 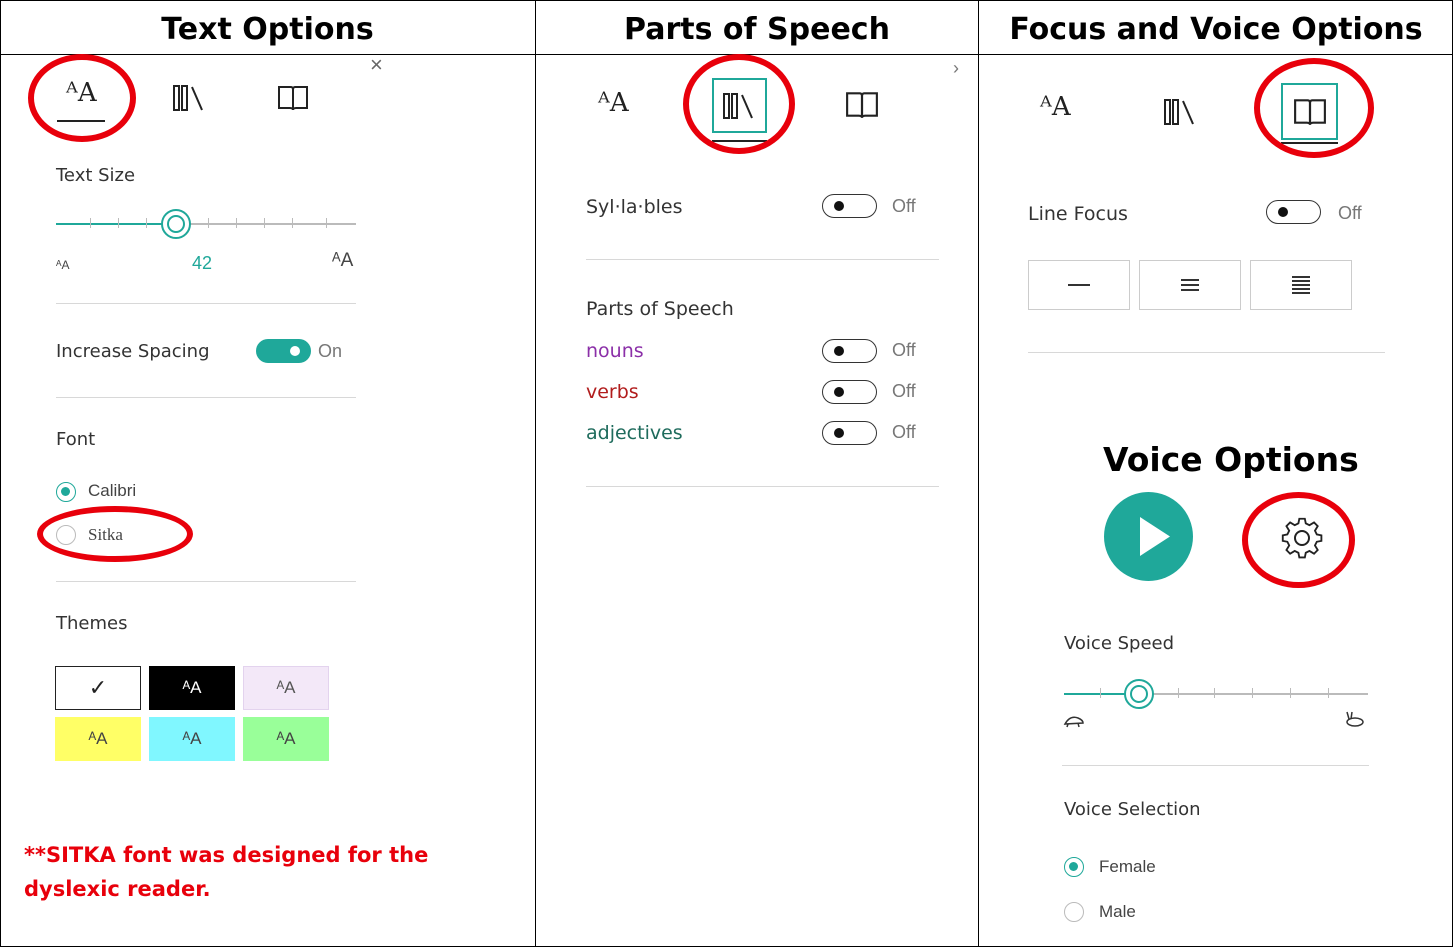 I want to click on five-lines-icon, so click(x=1301, y=285).